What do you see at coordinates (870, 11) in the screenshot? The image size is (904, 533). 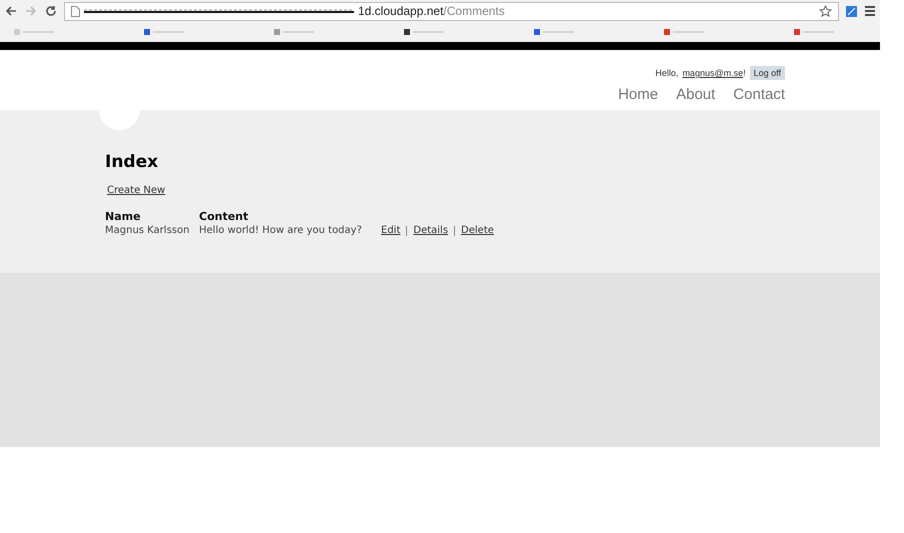 I see `menu-icon` at bounding box center [870, 11].